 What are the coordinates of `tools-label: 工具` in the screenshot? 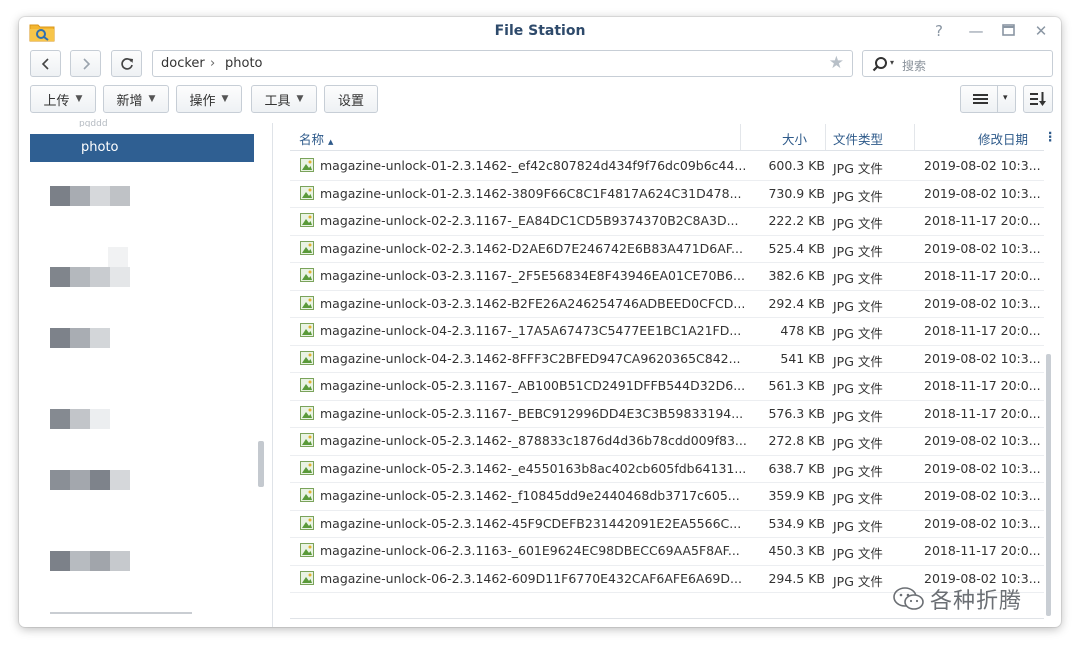 It's located at (277, 101).